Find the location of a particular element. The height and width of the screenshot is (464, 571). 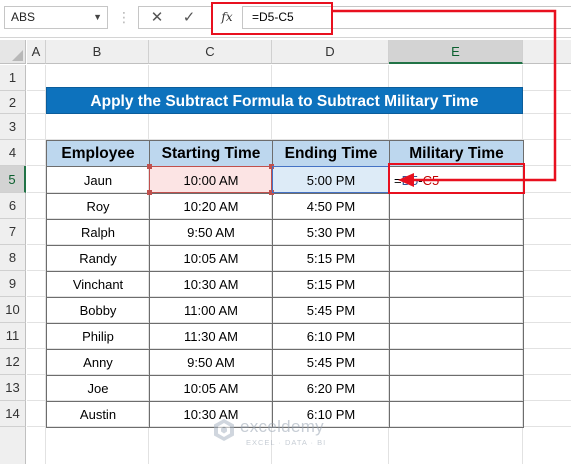

name-box: ABS ▼ is located at coordinates (56, 17).